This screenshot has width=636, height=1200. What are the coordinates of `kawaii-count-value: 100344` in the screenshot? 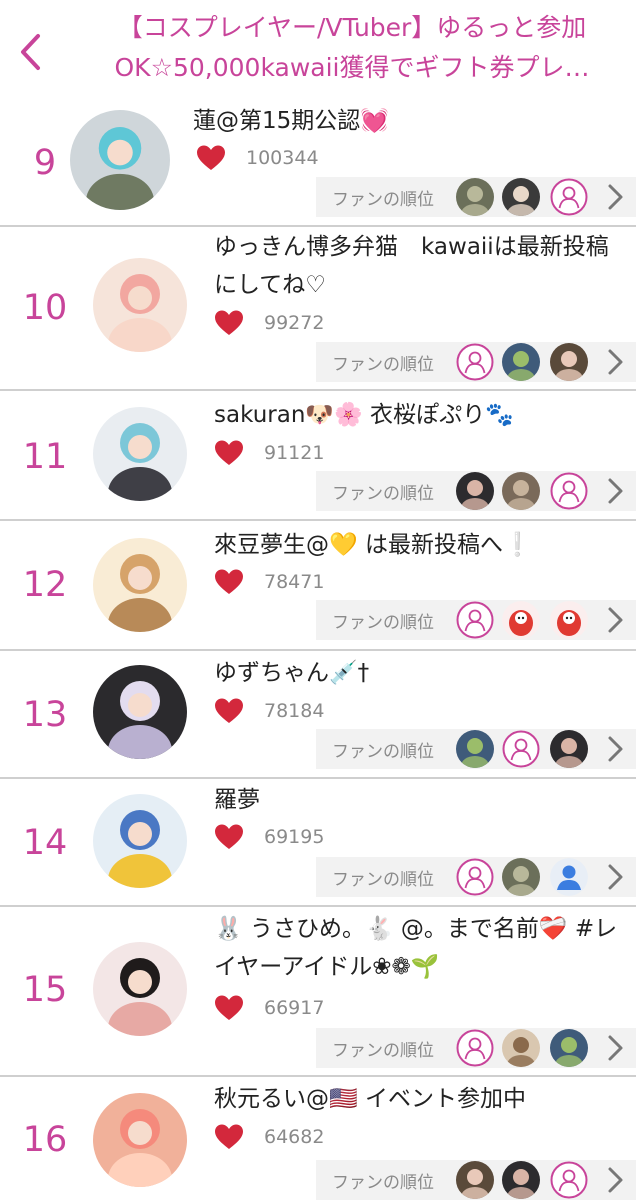 It's located at (282, 158).